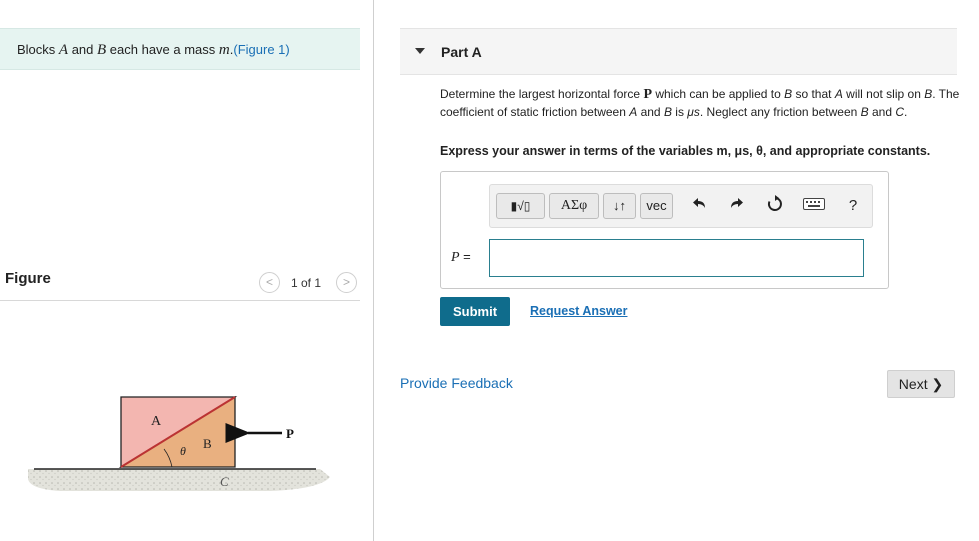  I want to click on label-theta: θ, so click(183, 451).